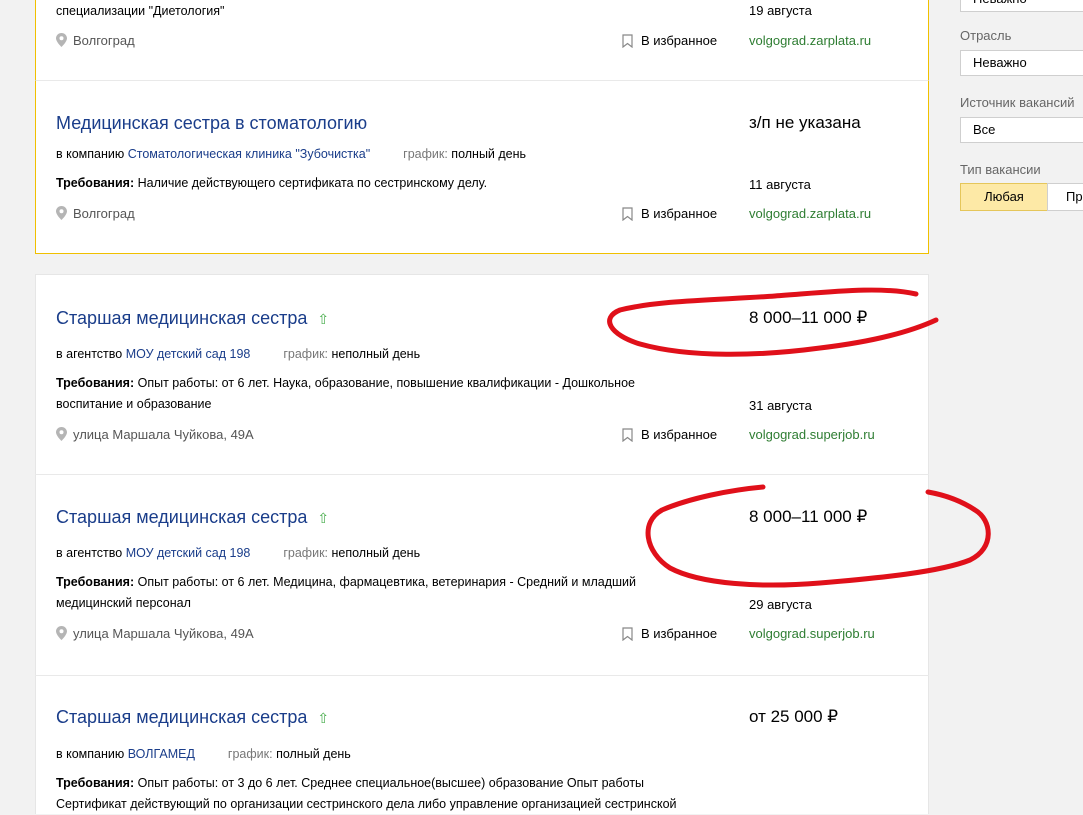 The image size is (1083, 815). What do you see at coordinates (211, 123) in the screenshot?
I see `vacancy-title-link: Медицинская сестра в стоматологию` at bounding box center [211, 123].